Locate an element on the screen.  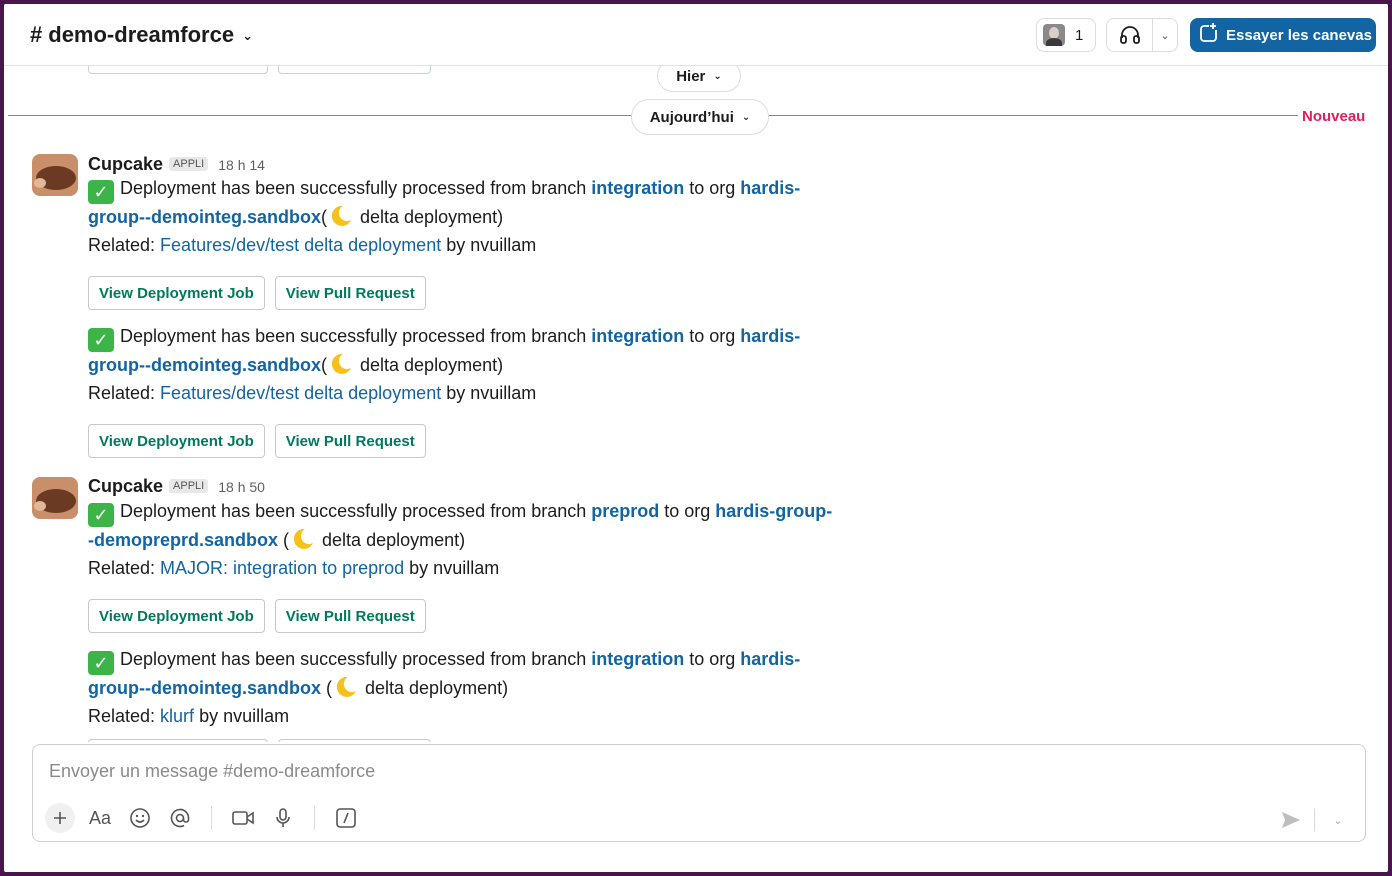
slash-command-icon is located at coordinates (346, 818).